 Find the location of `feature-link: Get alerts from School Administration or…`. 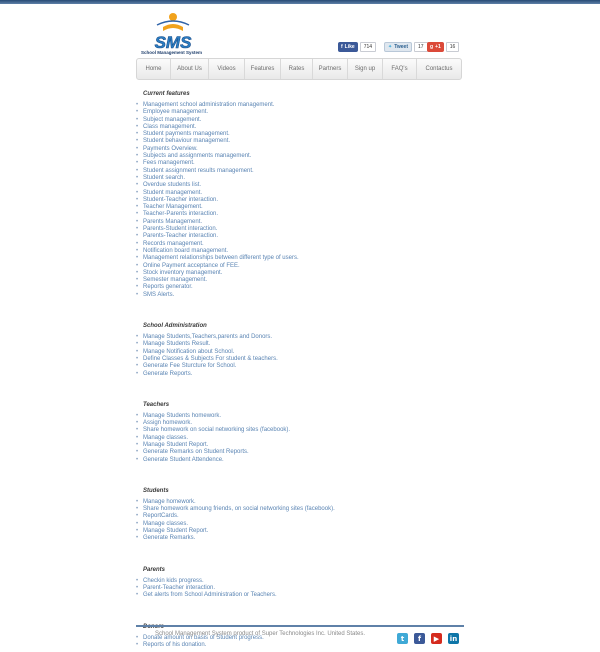

feature-link: Get alerts from School Administration or… is located at coordinates (210, 595).